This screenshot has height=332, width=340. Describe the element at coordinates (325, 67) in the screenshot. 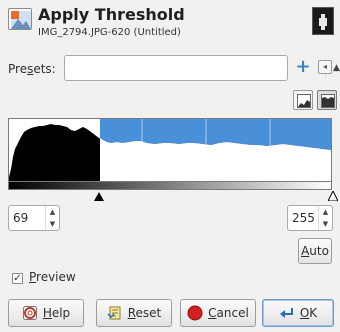

I see `menu-arrow-icon: ◂` at that location.